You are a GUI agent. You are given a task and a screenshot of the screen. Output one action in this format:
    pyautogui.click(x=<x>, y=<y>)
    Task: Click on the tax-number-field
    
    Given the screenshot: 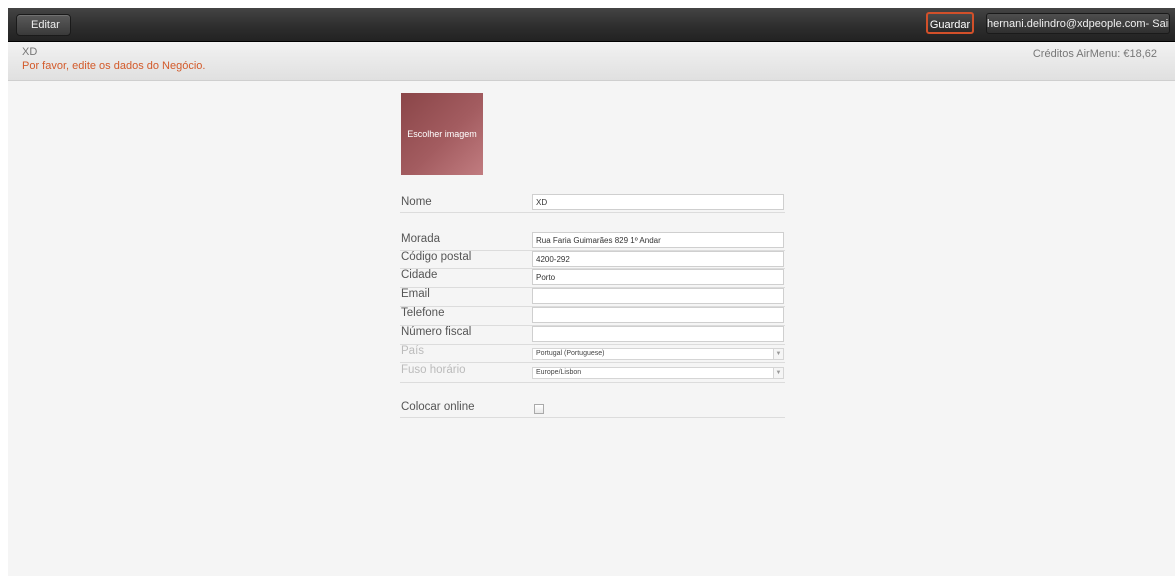 What is the action you would take?
    pyautogui.click(x=658, y=334)
    